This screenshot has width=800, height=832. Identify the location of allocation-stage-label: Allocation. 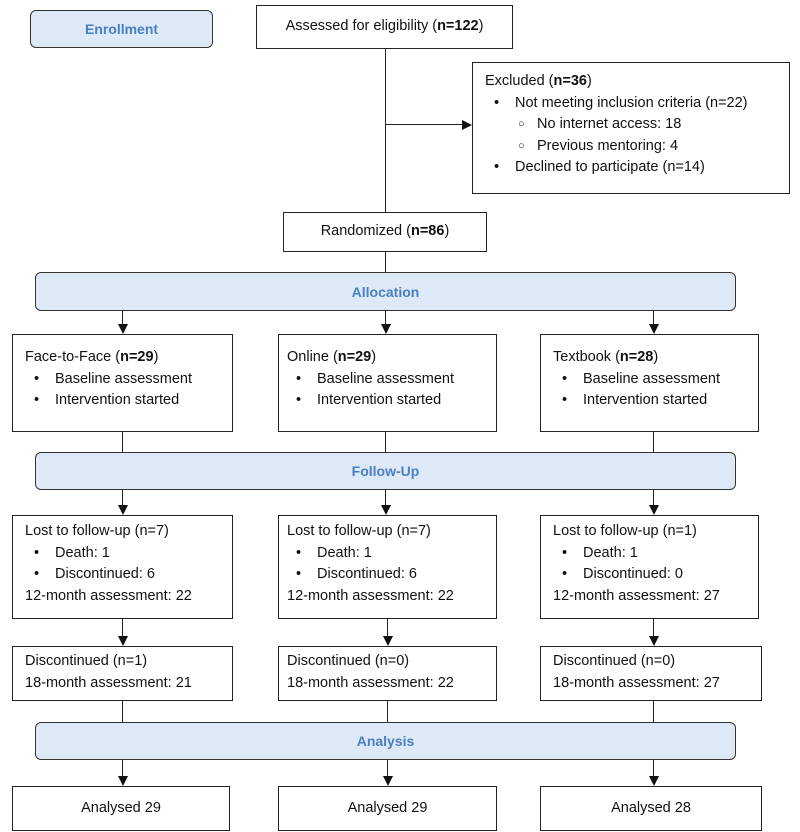
(385, 291).